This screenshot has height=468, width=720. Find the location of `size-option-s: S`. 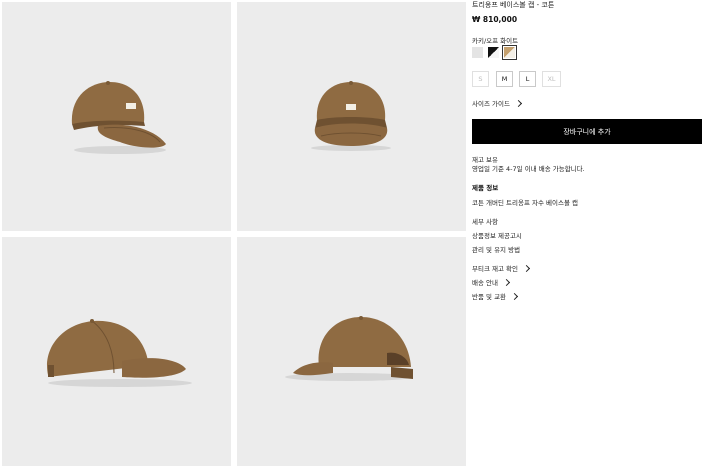

size-option-s: S is located at coordinates (480, 79).